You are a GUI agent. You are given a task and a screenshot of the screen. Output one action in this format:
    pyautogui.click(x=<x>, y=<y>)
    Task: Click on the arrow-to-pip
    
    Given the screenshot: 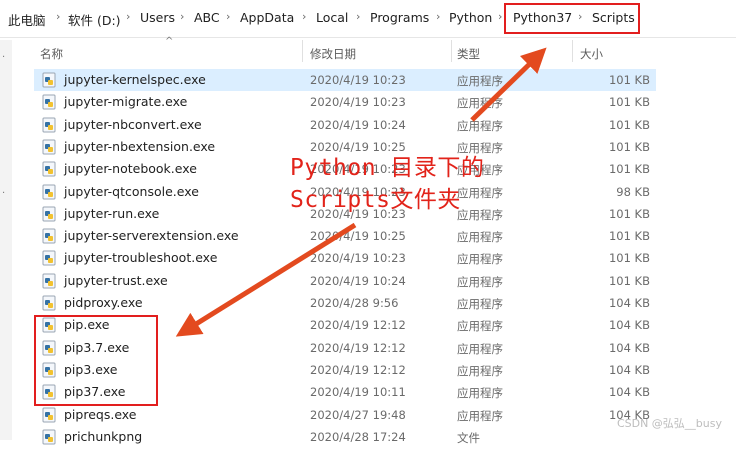 What is the action you would take?
    pyautogui.click(x=266, y=279)
    